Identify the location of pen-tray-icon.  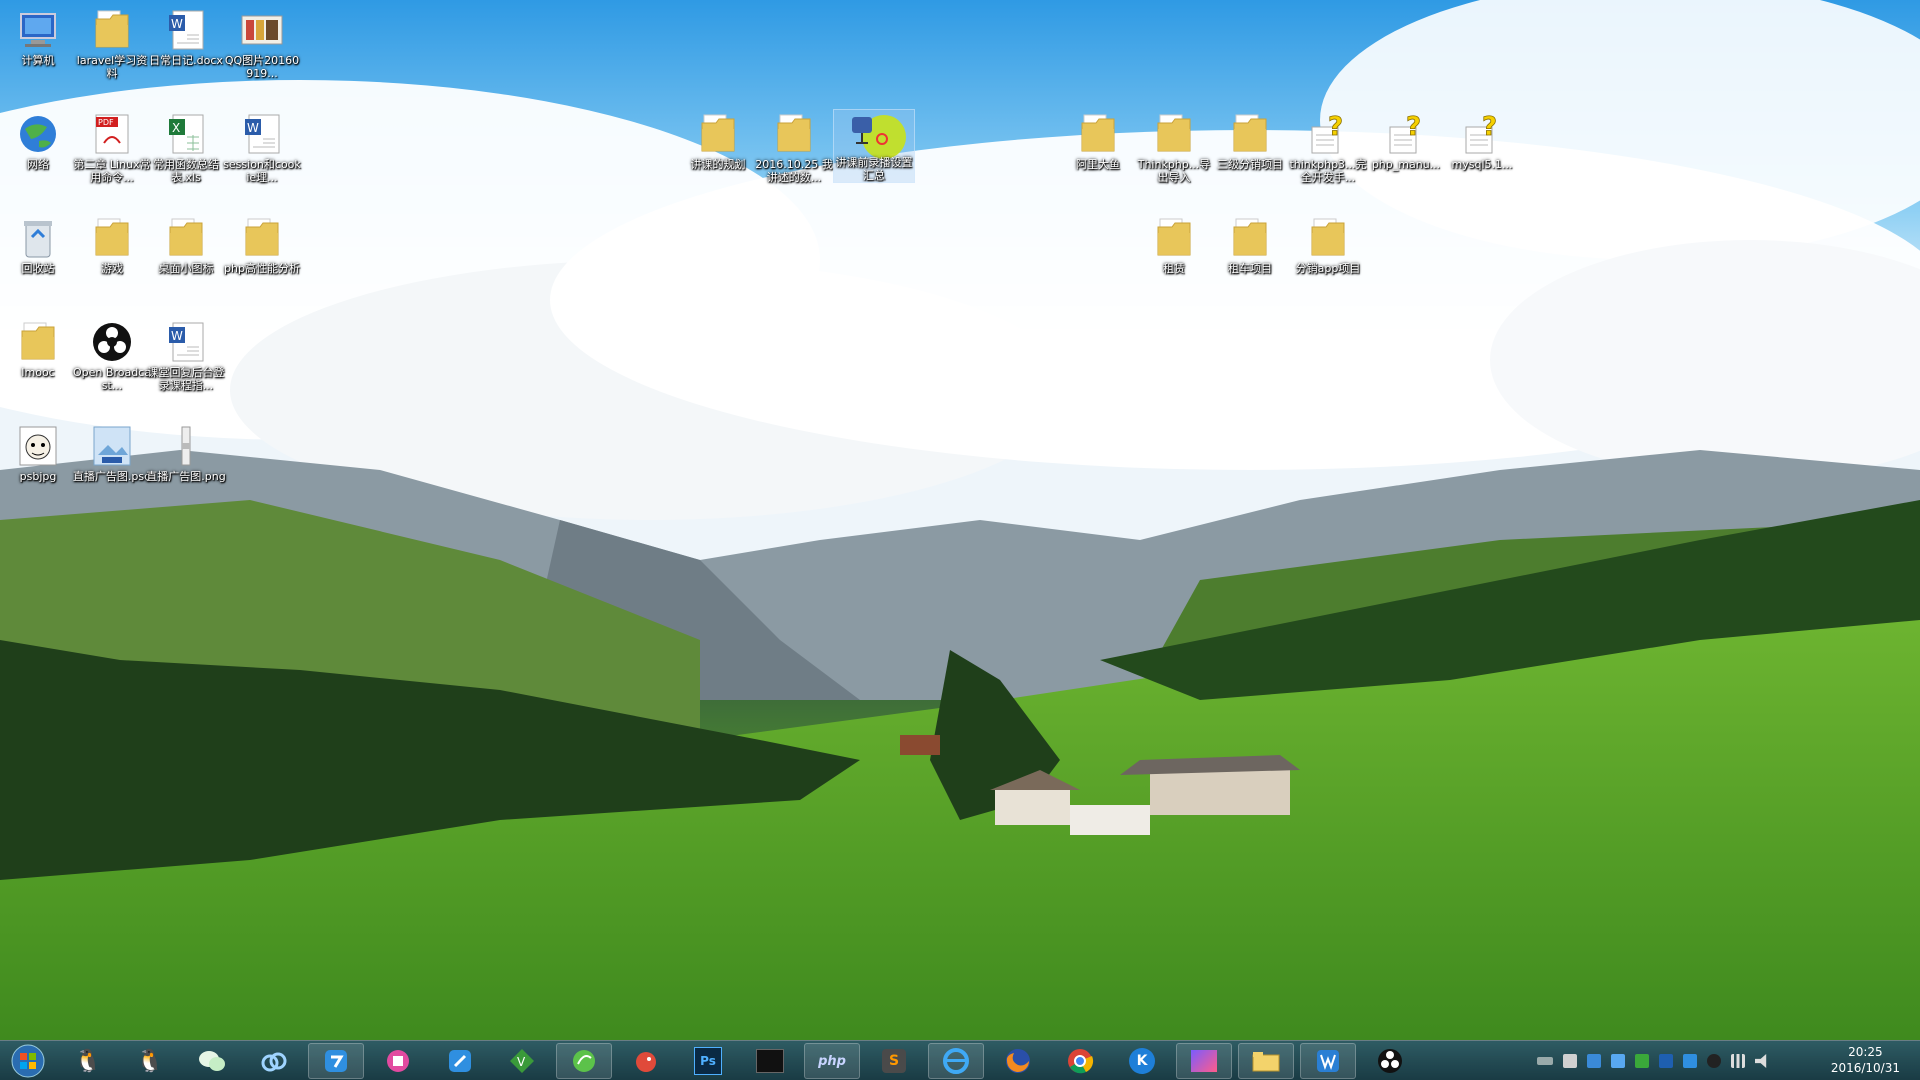
(1690, 1061).